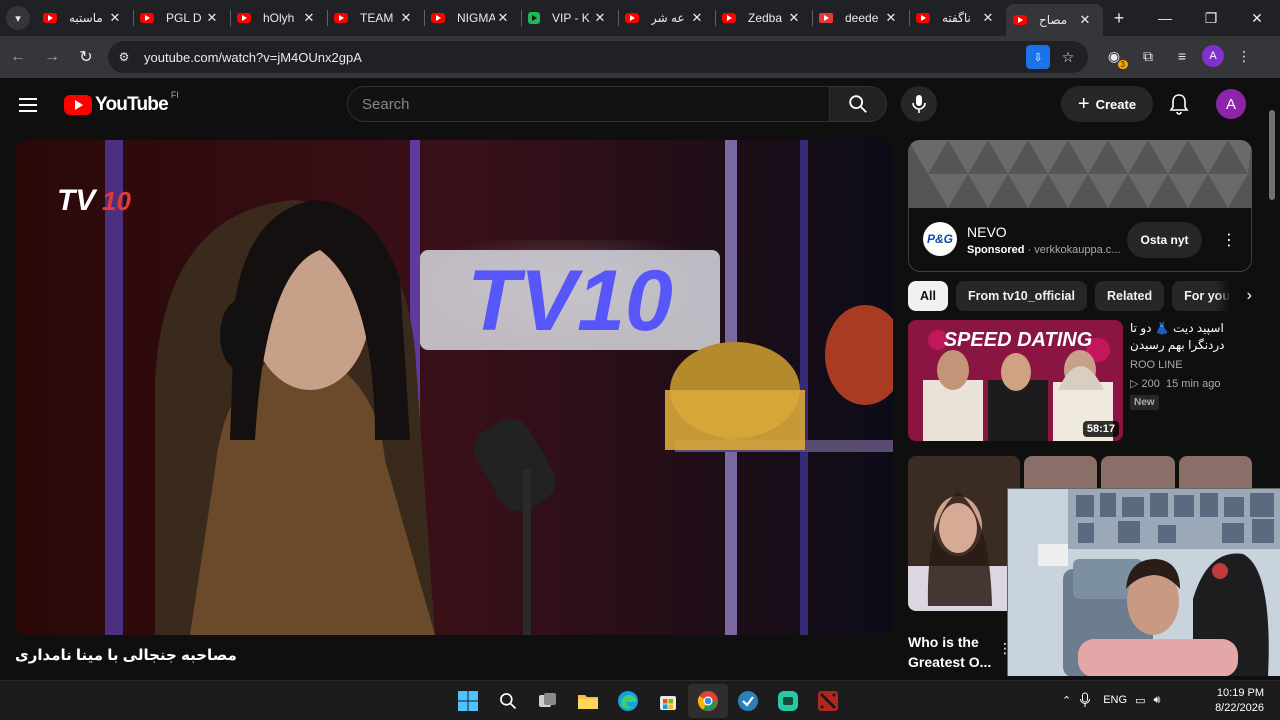 The image size is (1280, 720). Describe the element at coordinates (1068, 57) in the screenshot. I see `bookmark-star-icon: ☆` at that location.